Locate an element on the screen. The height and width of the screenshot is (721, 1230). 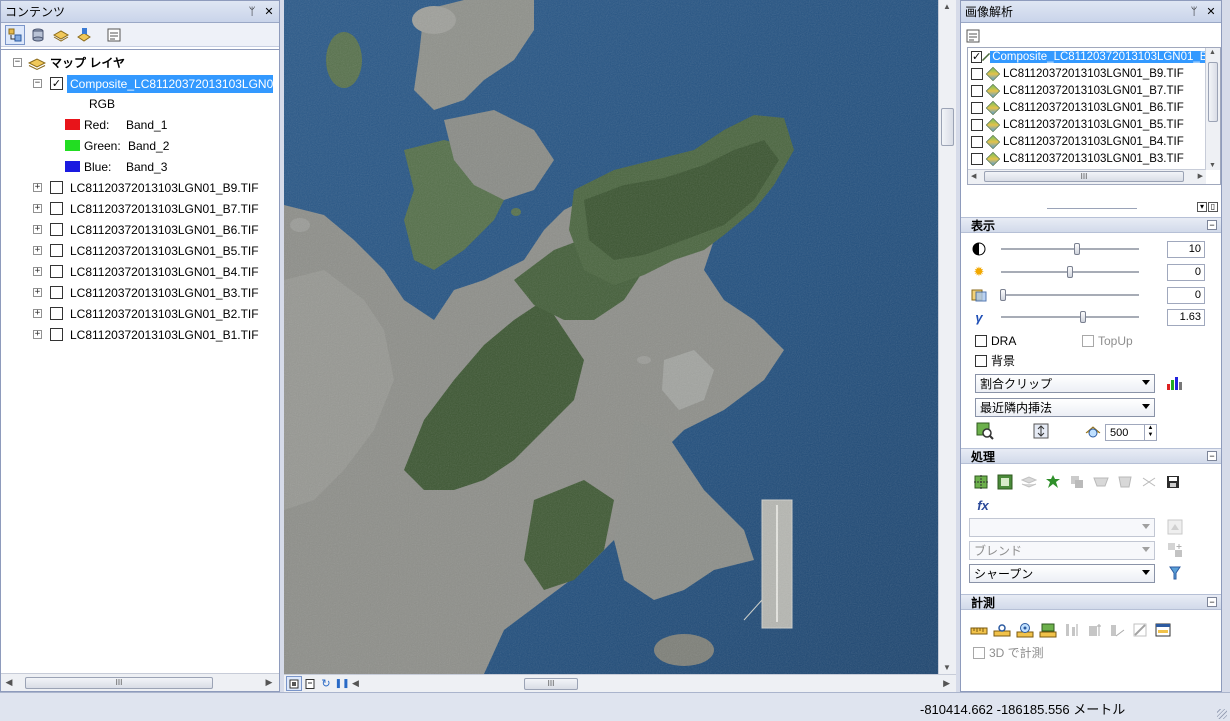
layout-view-icon is located at coordinates (310, 683).